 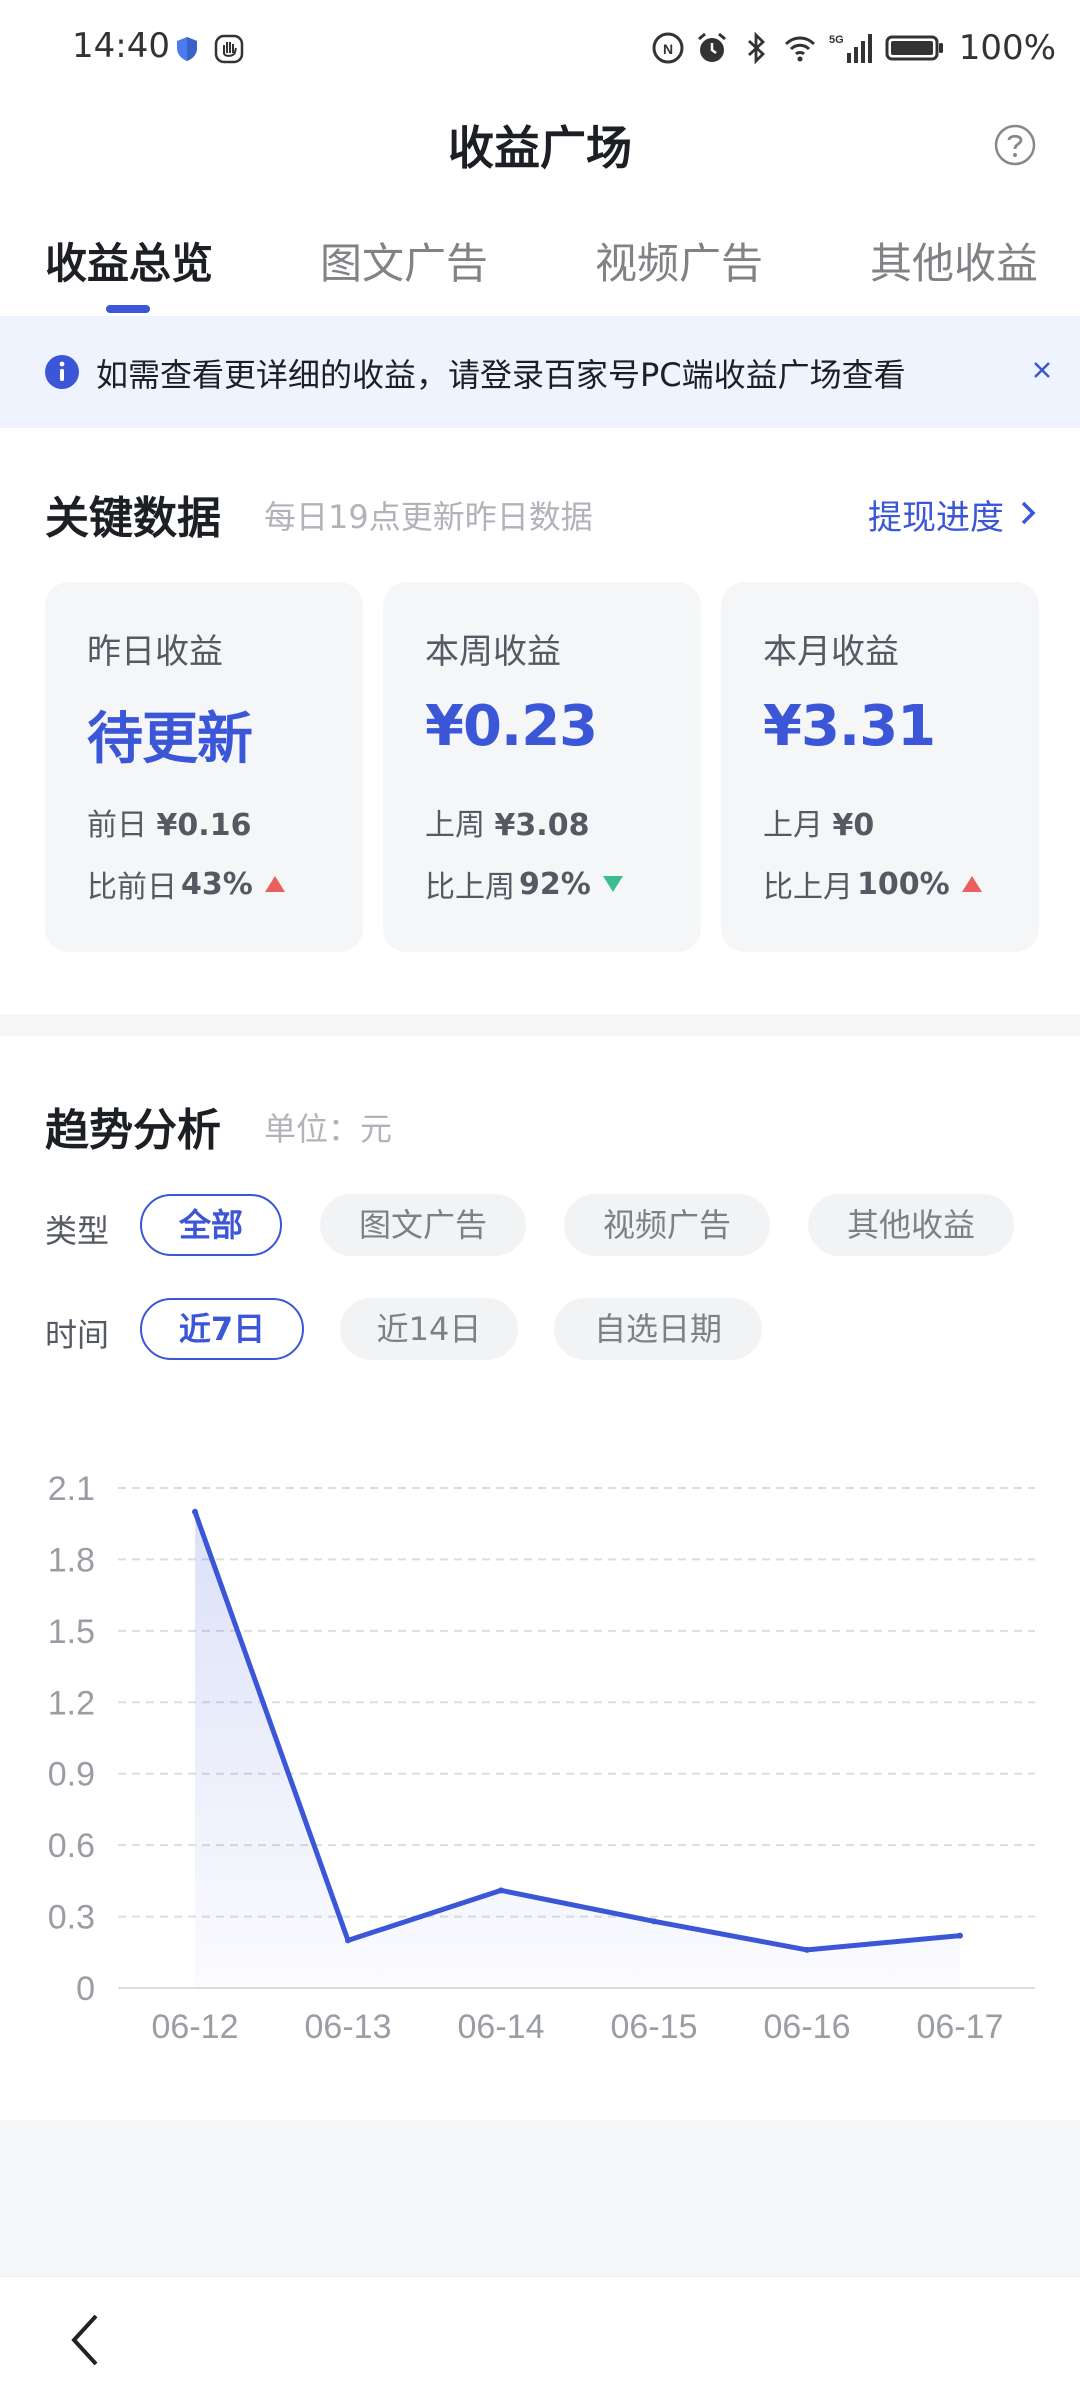 I want to click on y-tick-label: 1.8, so click(x=71, y=1560).